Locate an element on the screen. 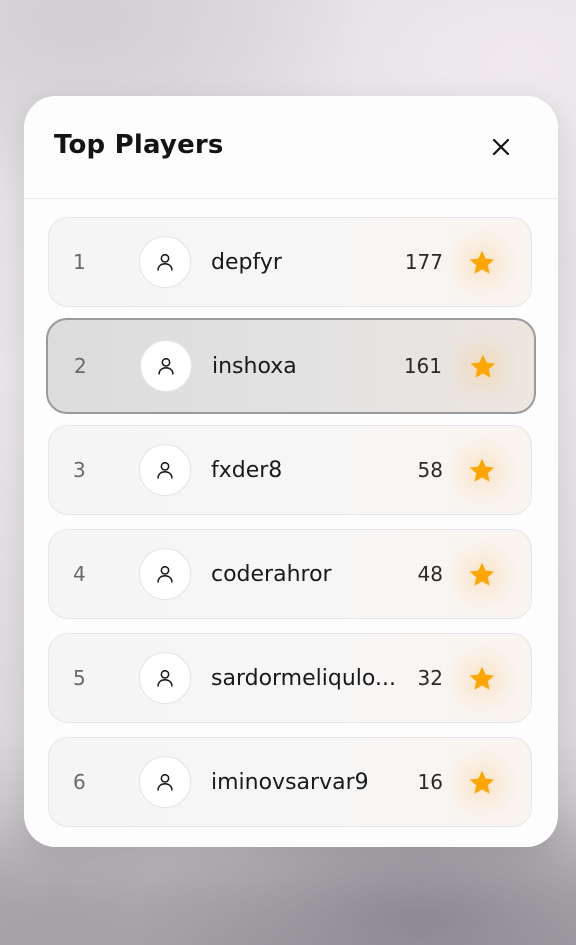  player-username: inshoxa is located at coordinates (254, 366).